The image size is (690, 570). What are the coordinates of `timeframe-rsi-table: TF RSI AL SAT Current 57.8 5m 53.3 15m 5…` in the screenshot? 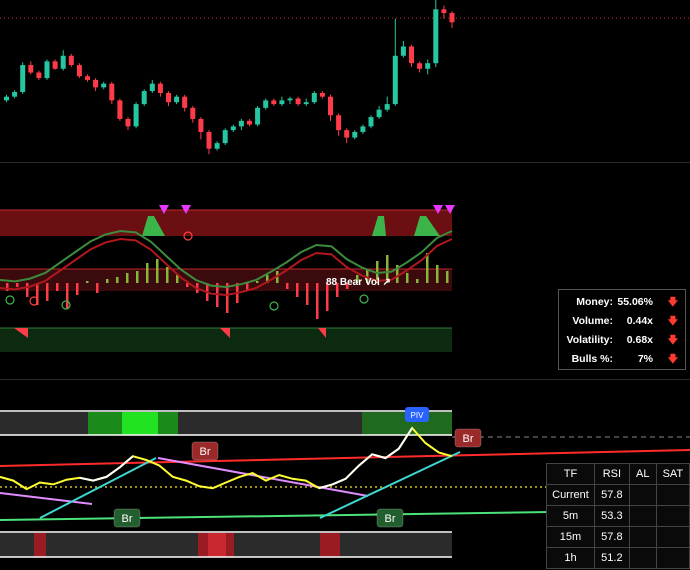 It's located at (618, 516).